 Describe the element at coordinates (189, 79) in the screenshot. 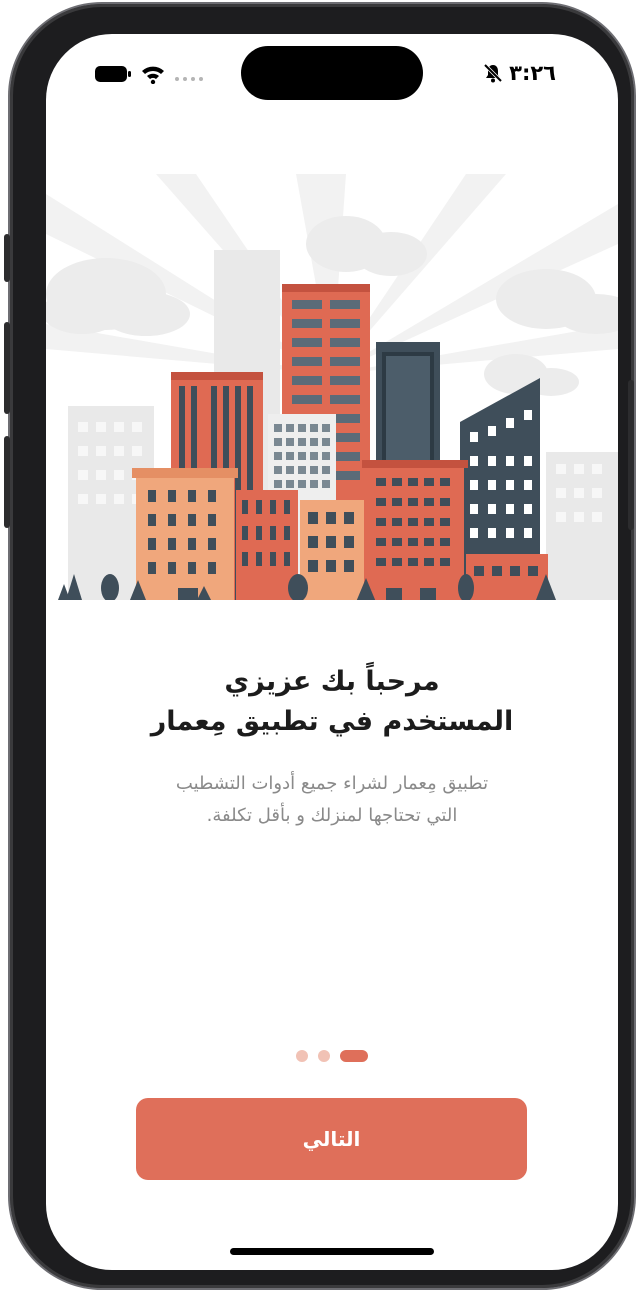

I see `signal-icon` at that location.